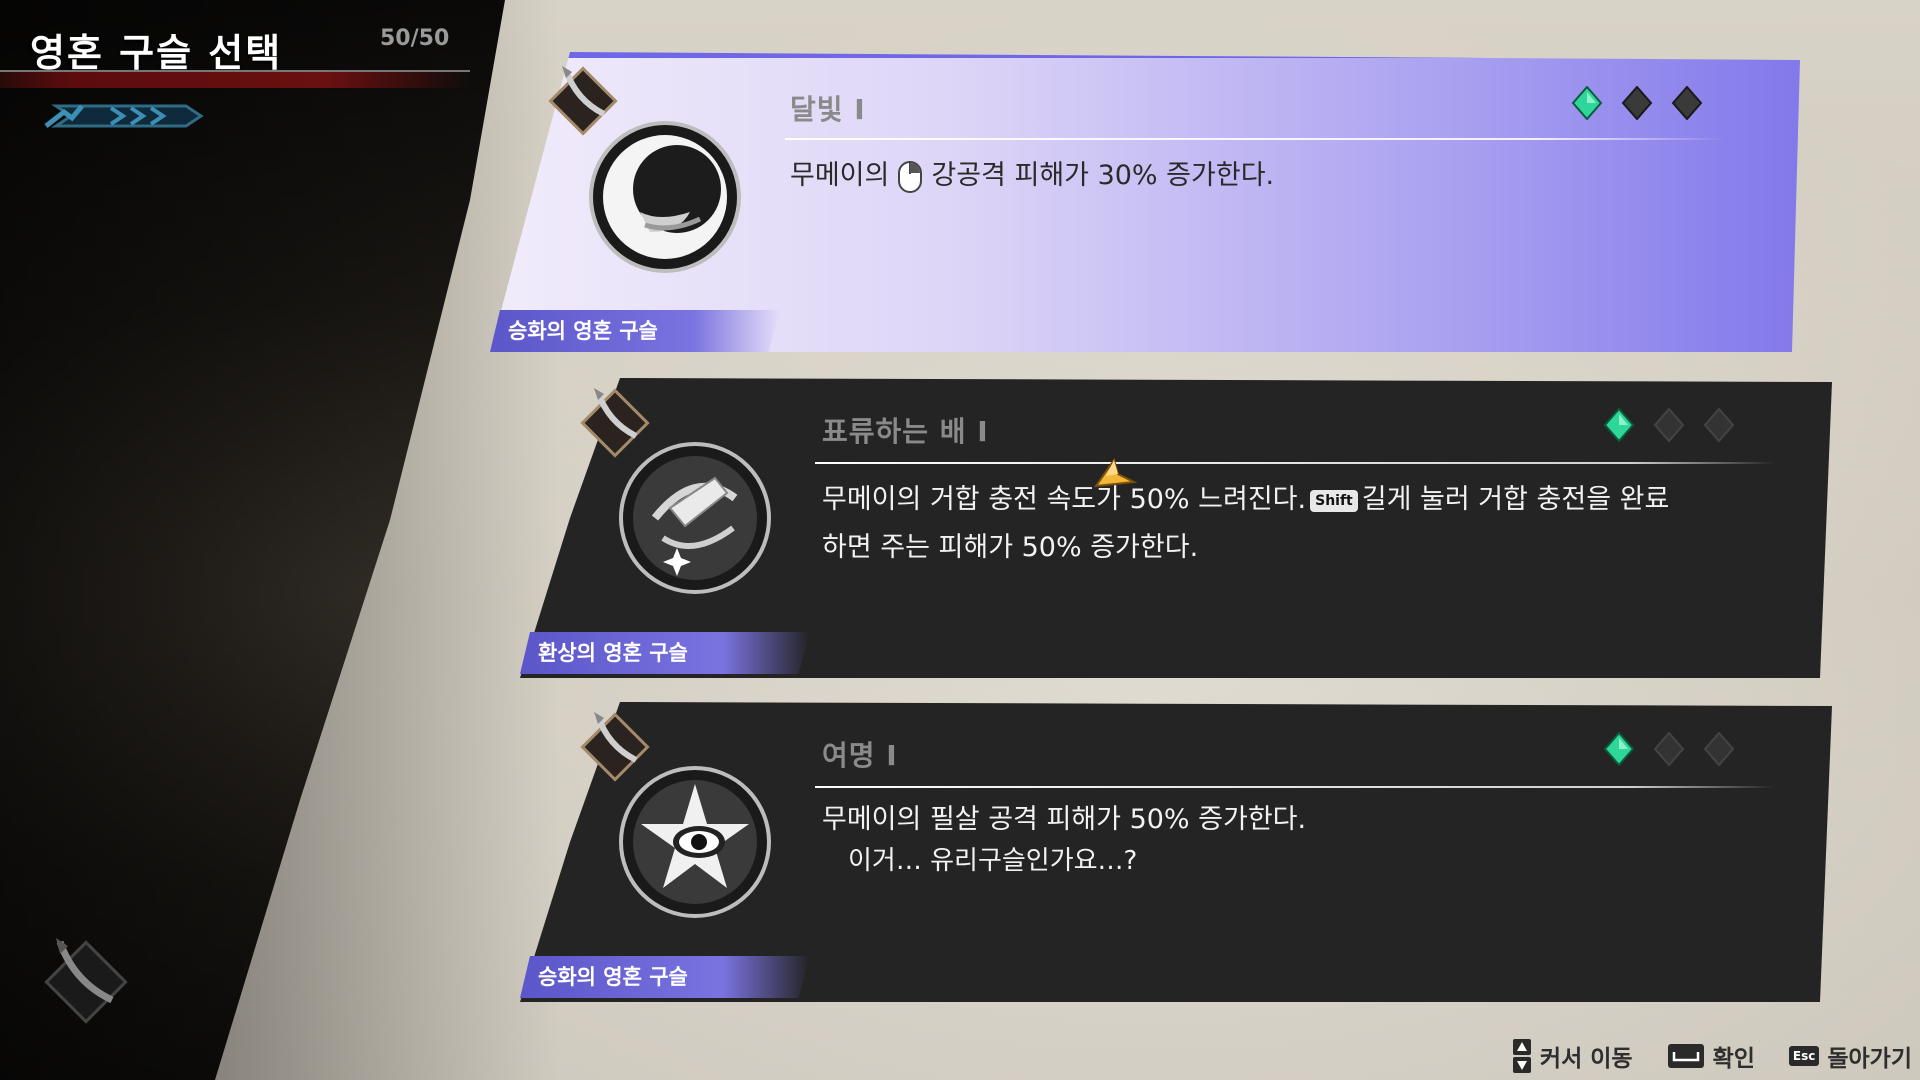 Image resolution: width=1920 pixels, height=1080 pixels. I want to click on drifting-boat-orb-icon, so click(695, 518).